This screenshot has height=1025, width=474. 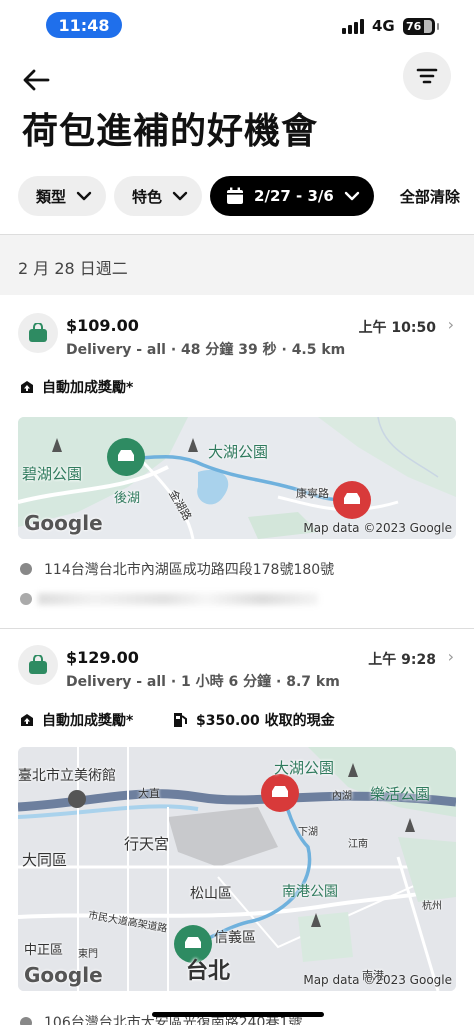 What do you see at coordinates (342, 796) in the screenshot?
I see `map-label: 內湖` at bounding box center [342, 796].